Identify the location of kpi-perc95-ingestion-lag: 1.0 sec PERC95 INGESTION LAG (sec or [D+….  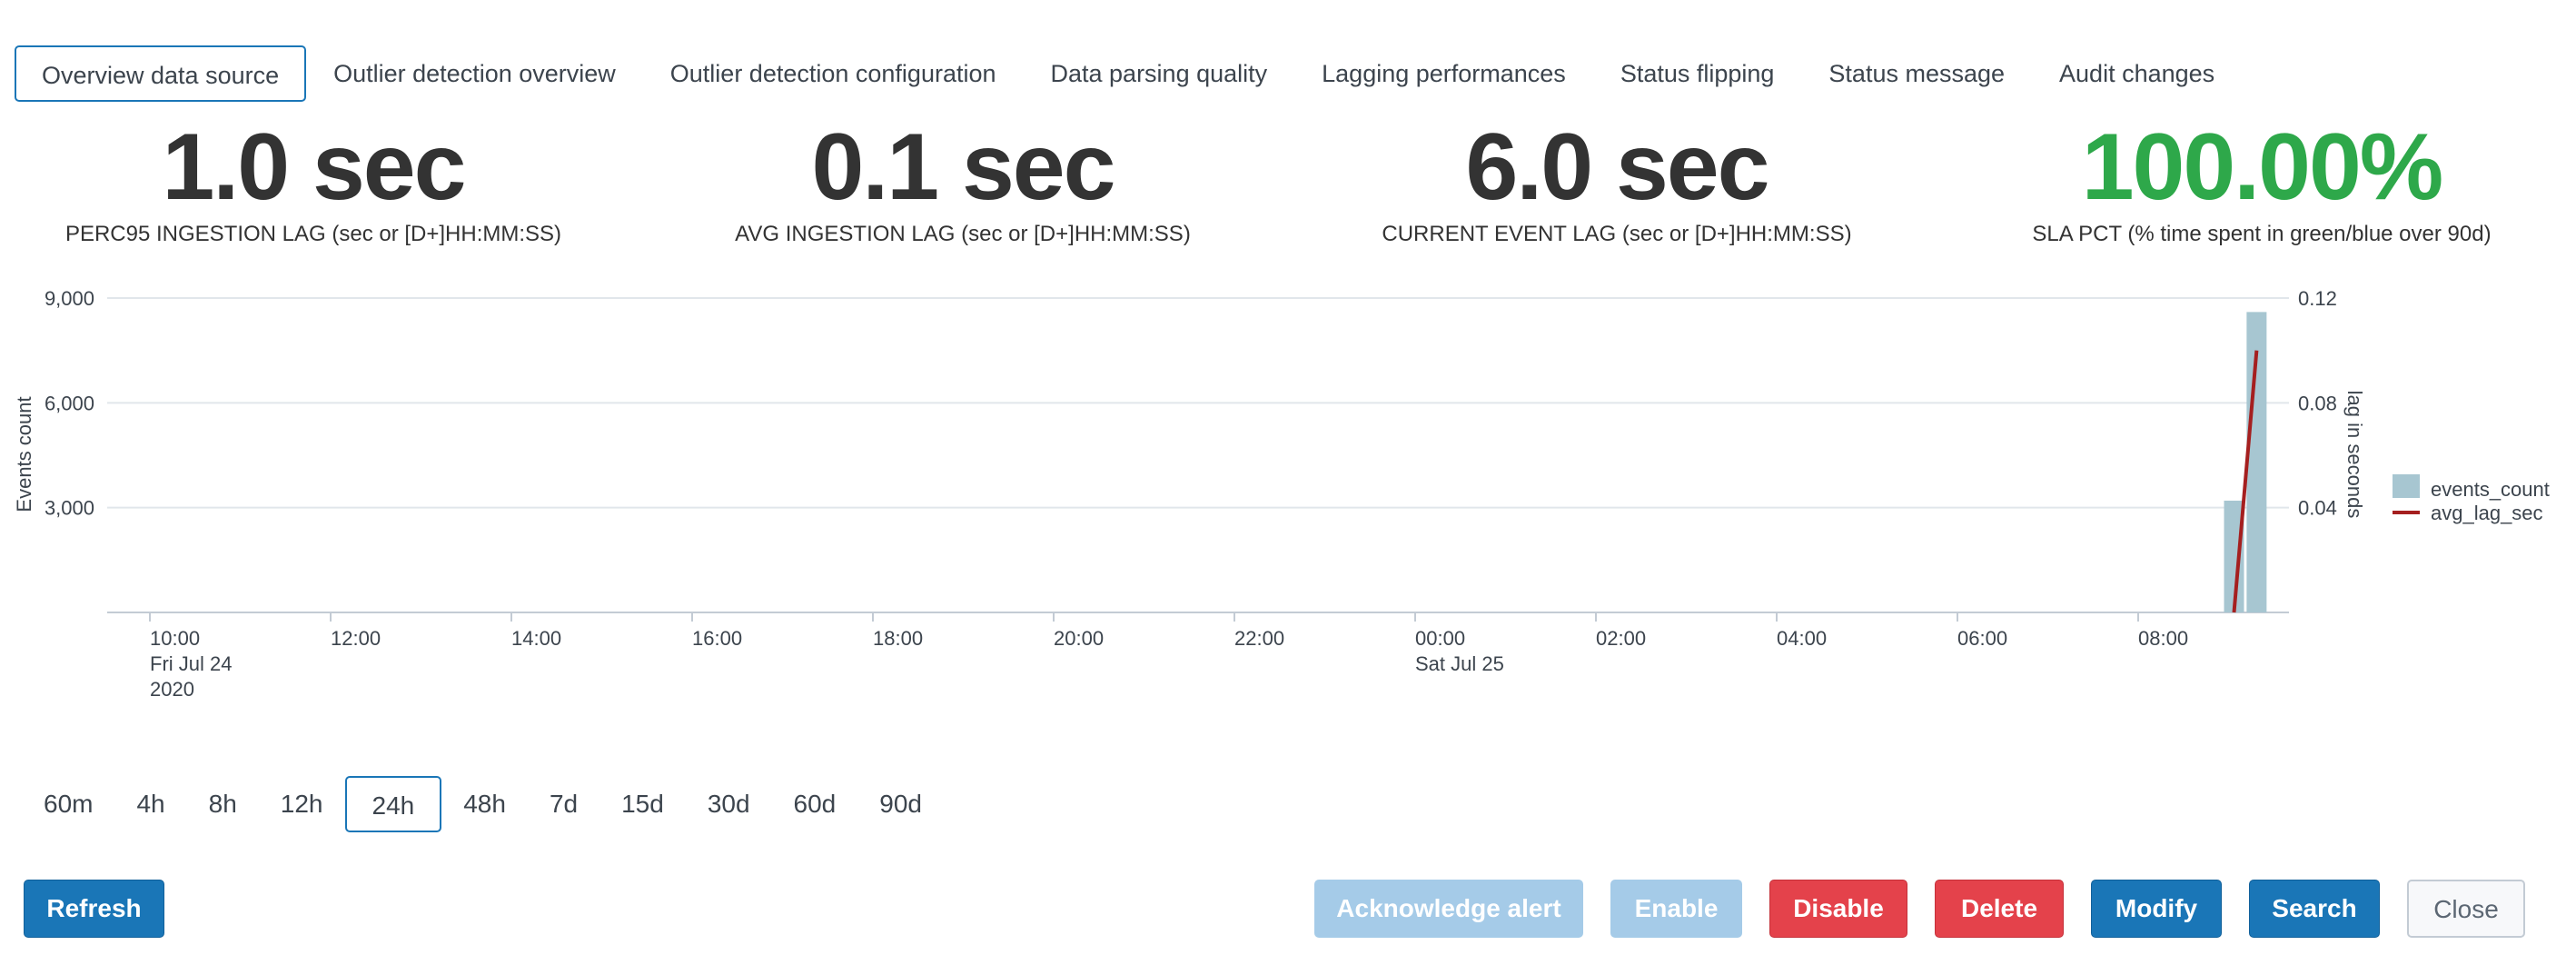
(313, 181).